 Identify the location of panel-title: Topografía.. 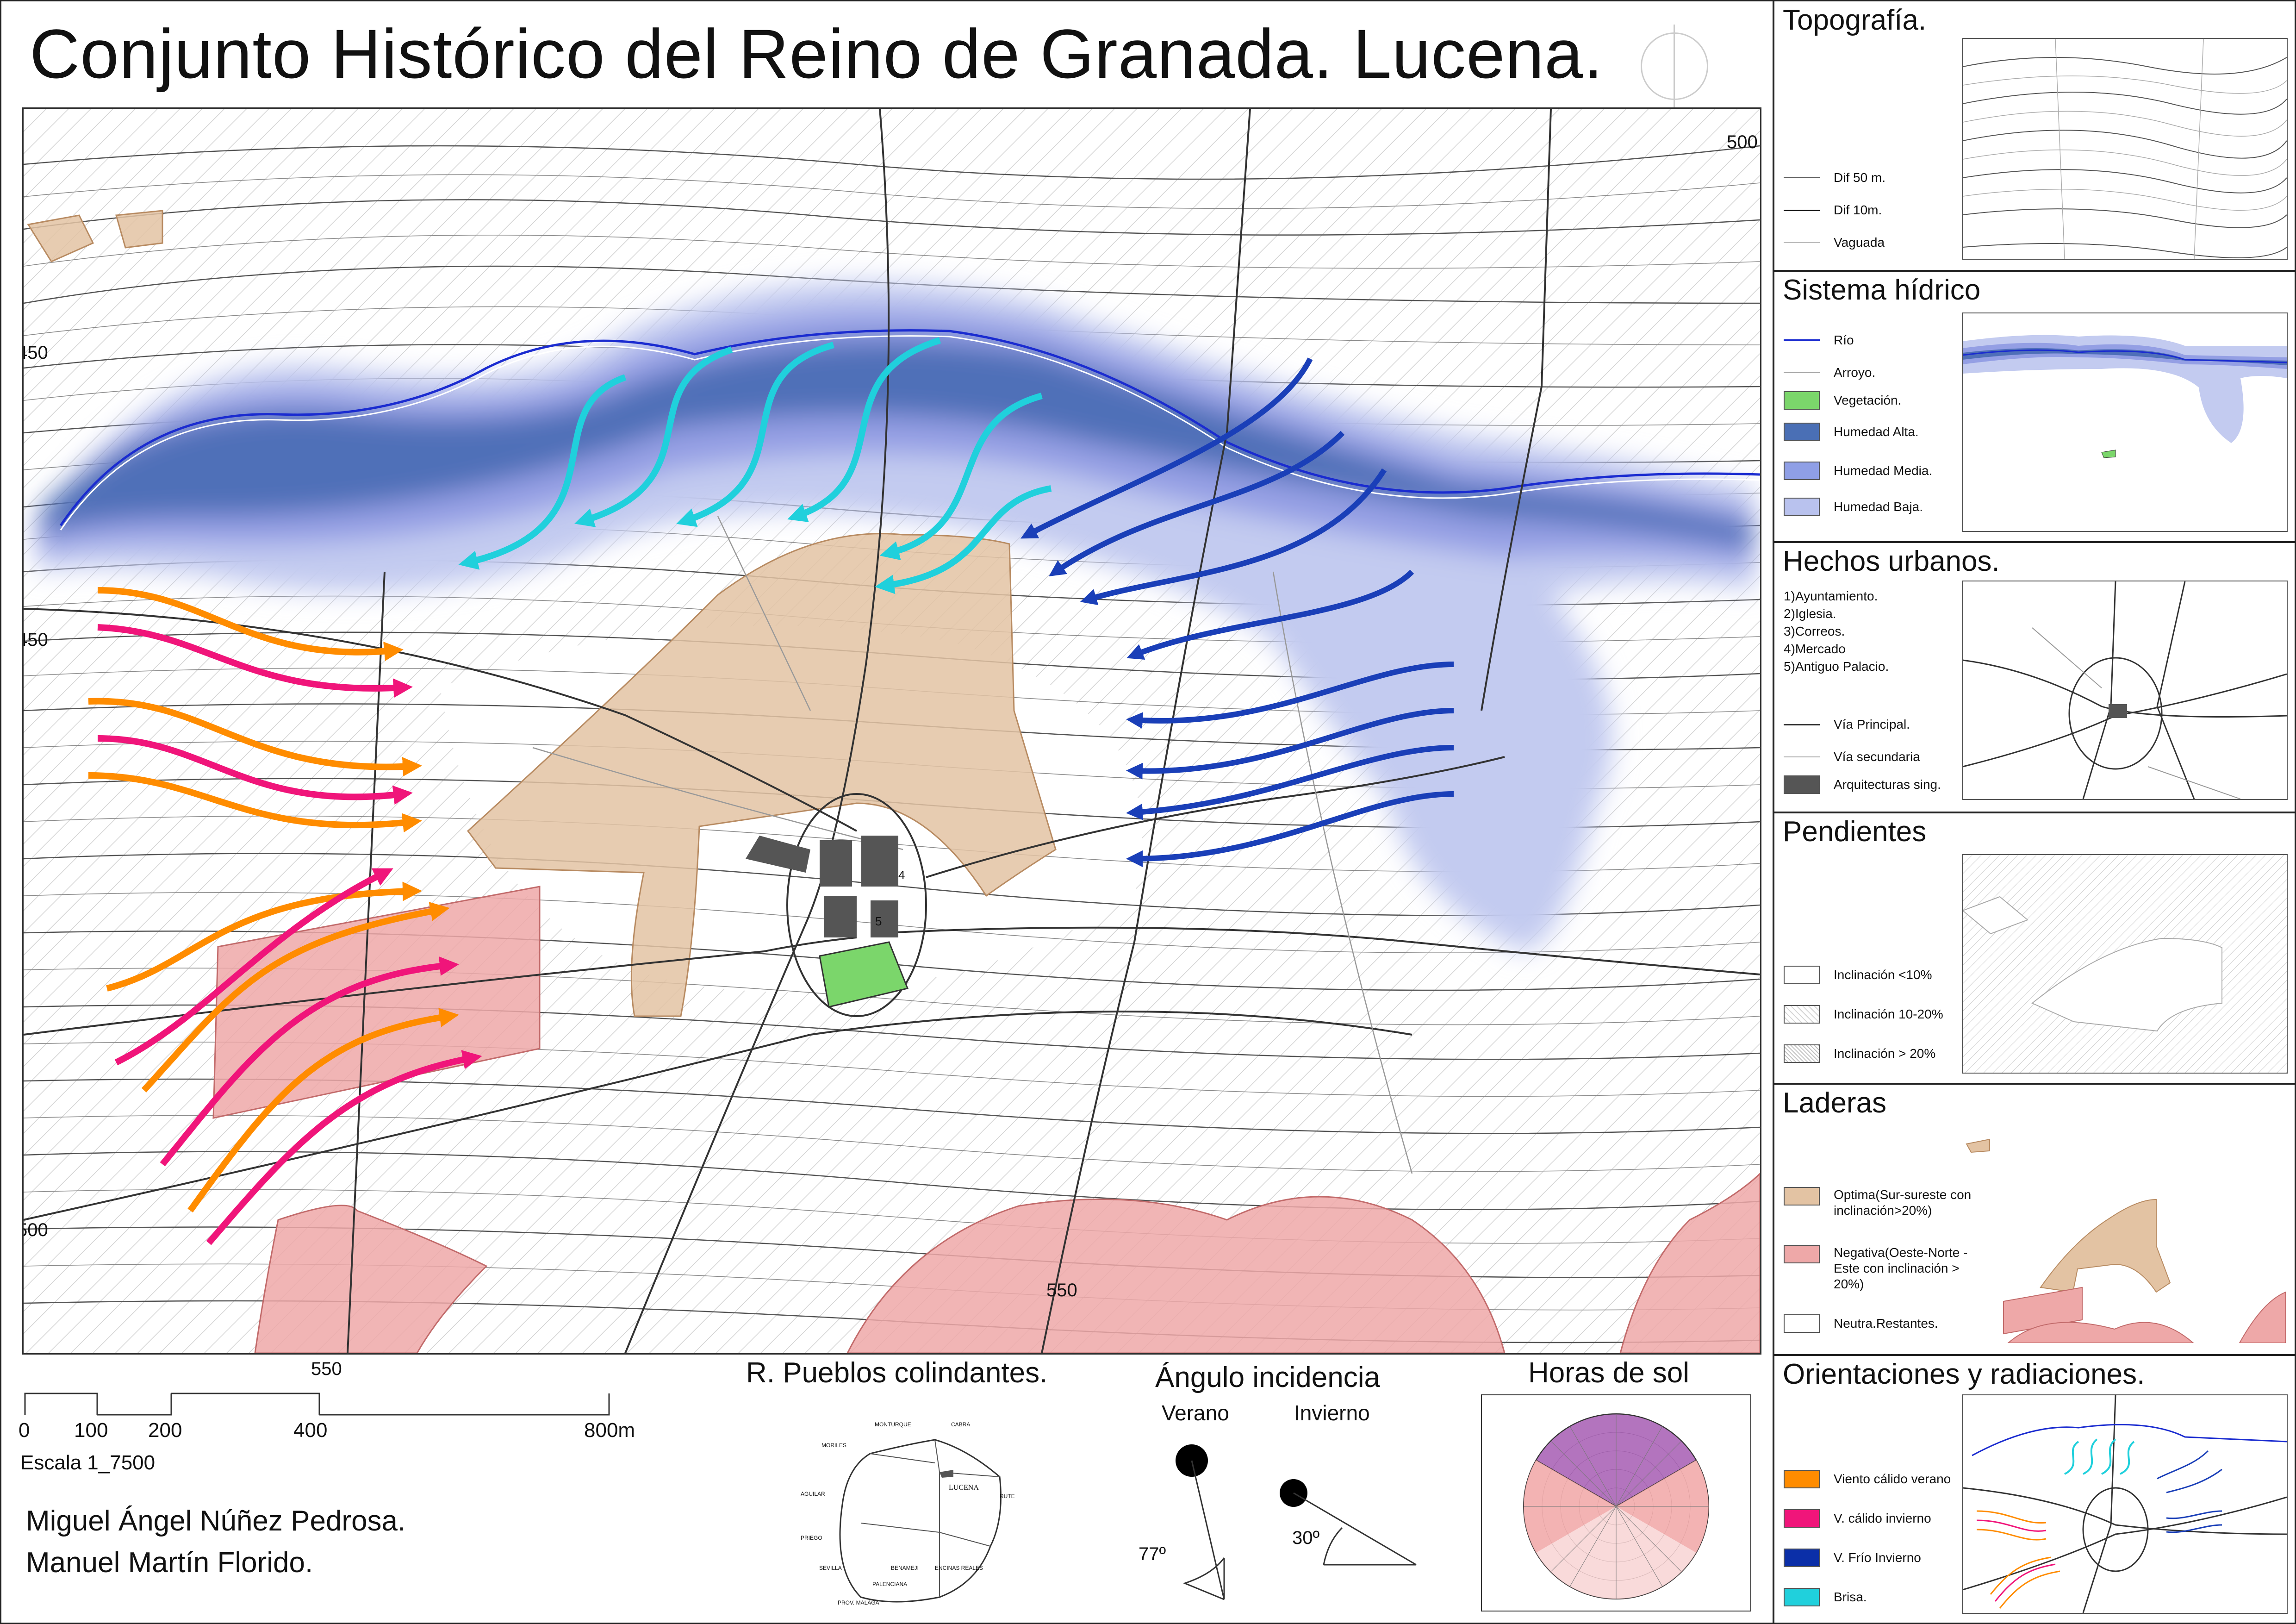
(1855, 20).